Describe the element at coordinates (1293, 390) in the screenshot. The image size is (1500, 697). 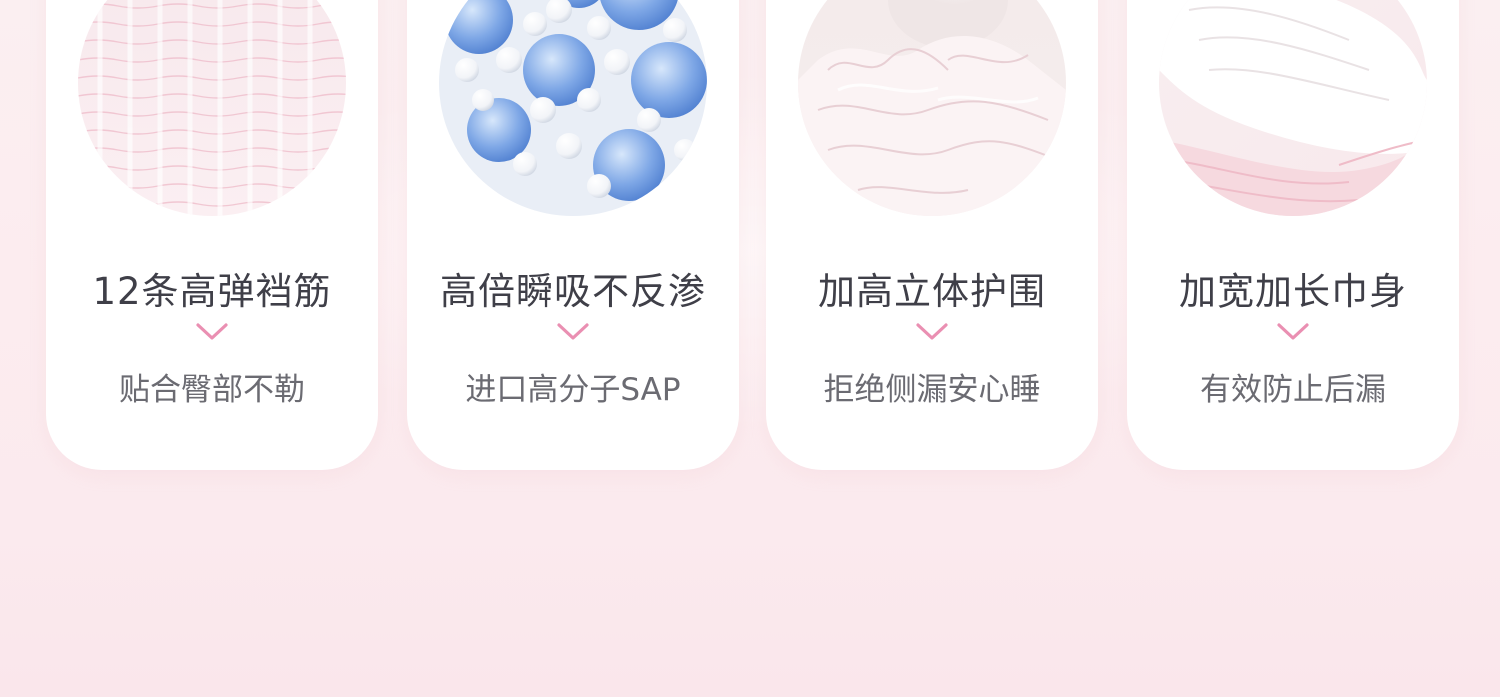
I see `feature-subtitle: 有效防止后漏` at that location.